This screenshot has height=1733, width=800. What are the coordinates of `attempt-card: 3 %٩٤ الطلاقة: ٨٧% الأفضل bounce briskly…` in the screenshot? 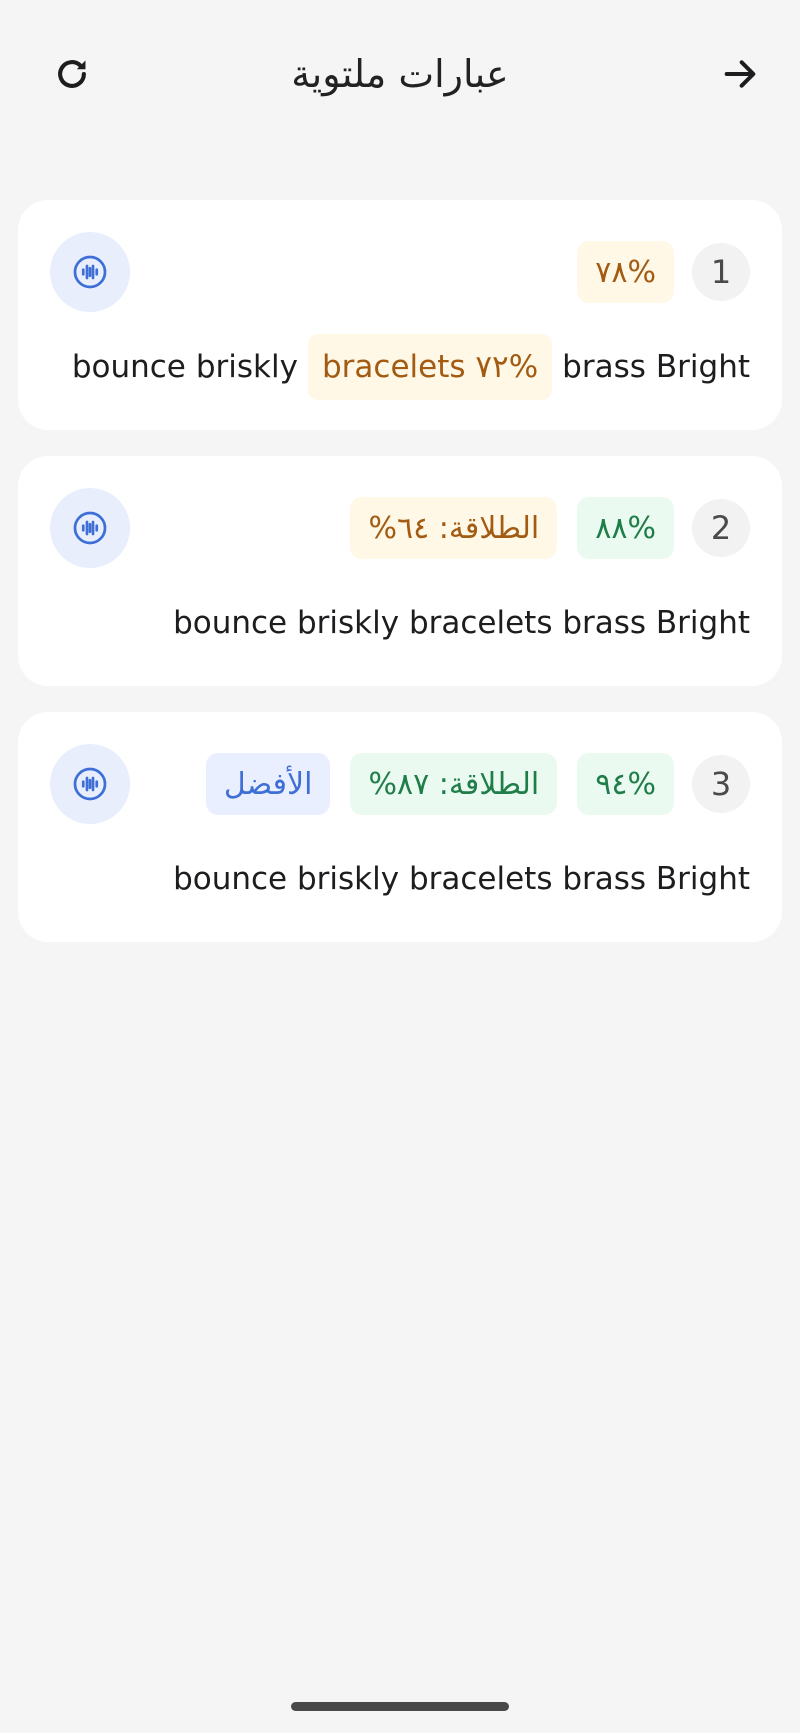 It's located at (400, 827).